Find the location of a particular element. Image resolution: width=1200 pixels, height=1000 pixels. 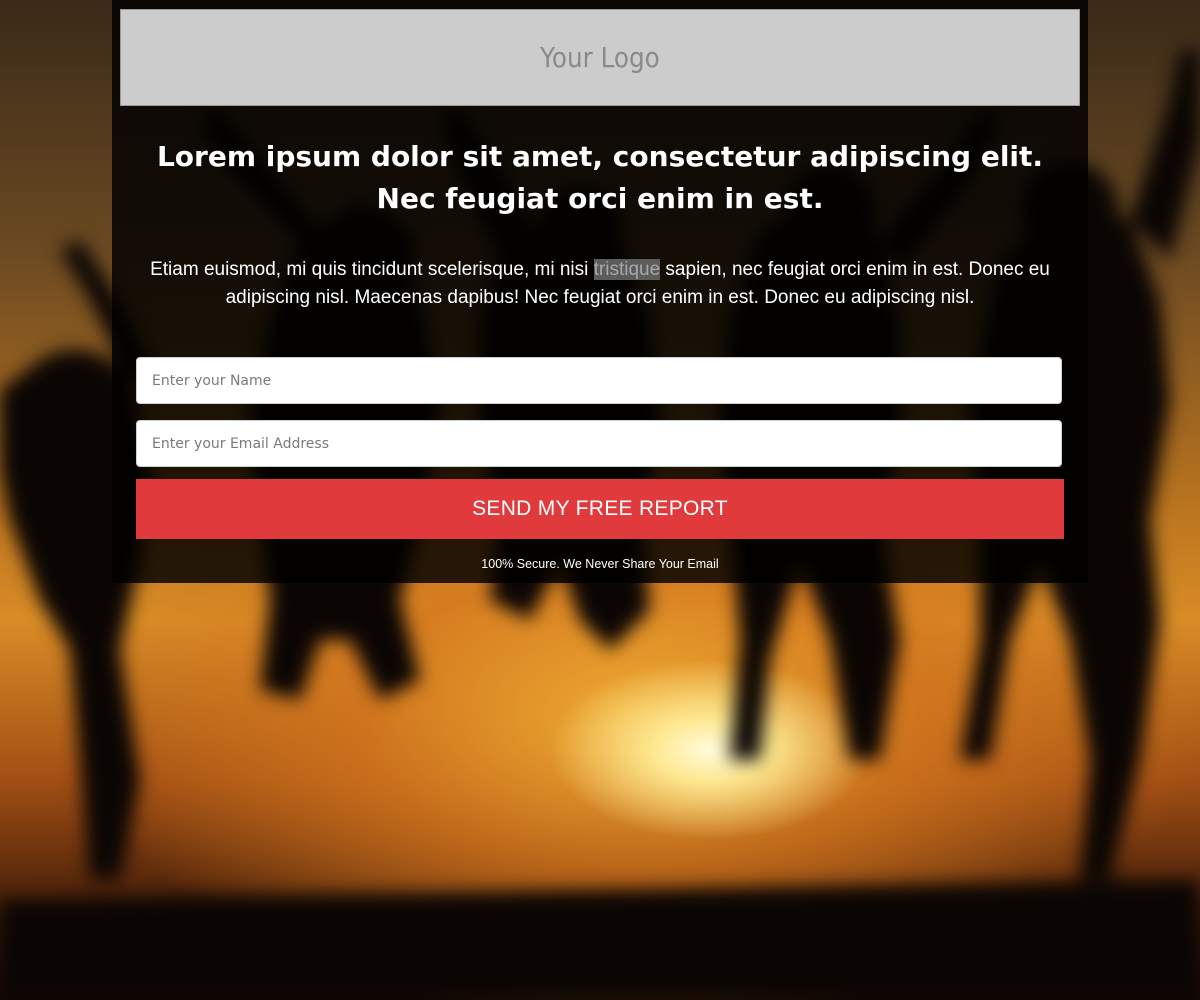

privacy-note: 100% Secure. We Never Share Your Email is located at coordinates (600, 564).